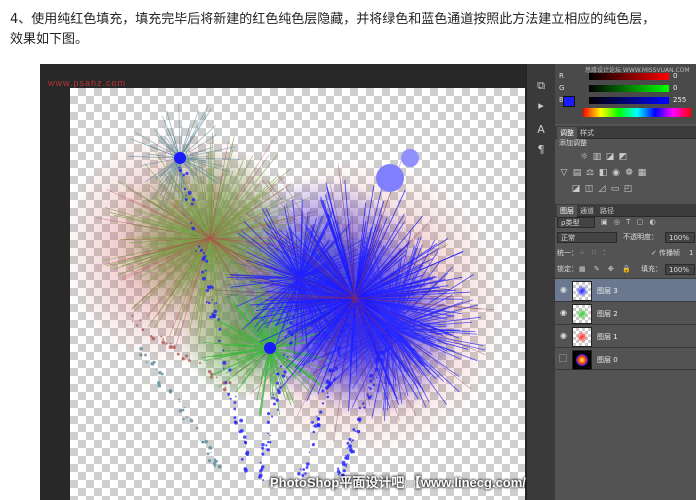 The image size is (696, 500). What do you see at coordinates (625, 210) in the screenshot?
I see `layers-tabs: 图层 通道 路径` at bounding box center [625, 210].